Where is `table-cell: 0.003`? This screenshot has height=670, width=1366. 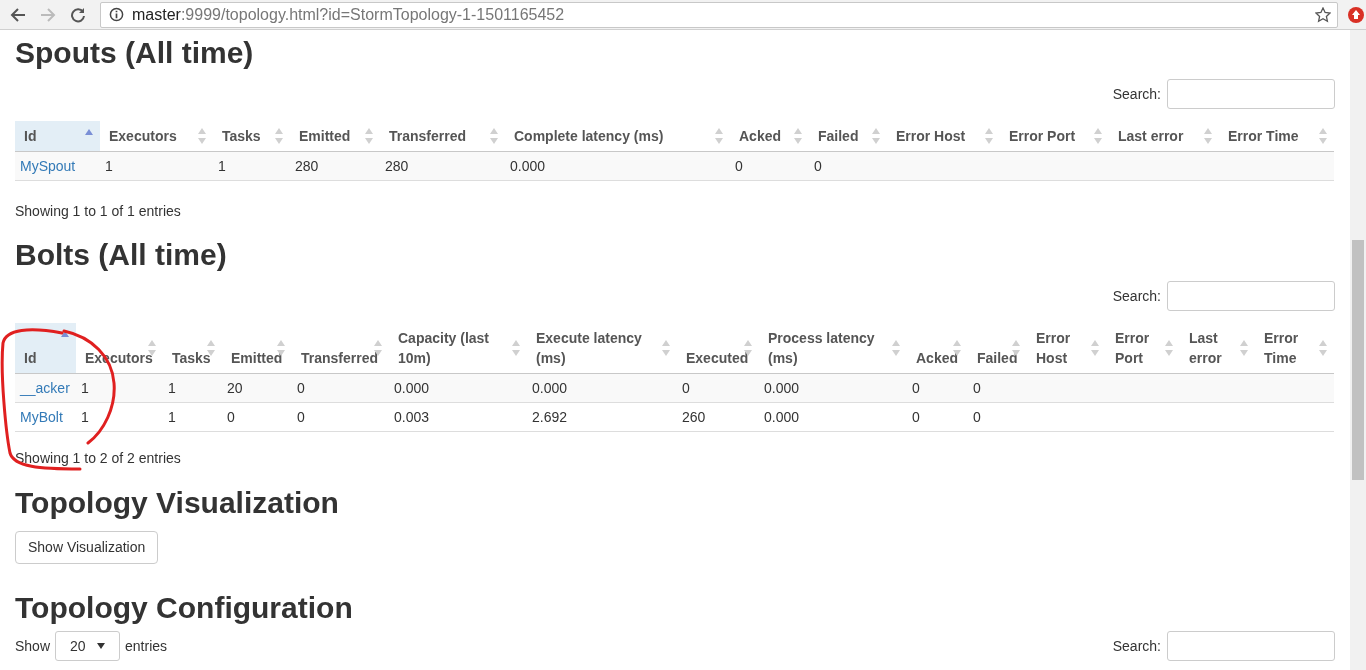 table-cell: 0.003 is located at coordinates (458, 417).